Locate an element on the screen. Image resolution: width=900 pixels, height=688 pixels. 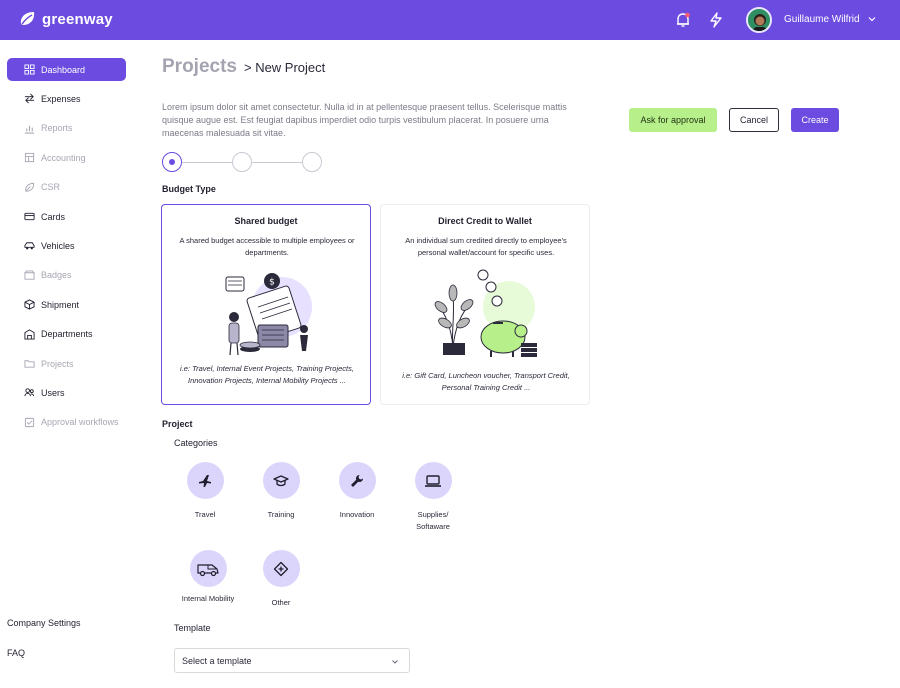
lightning-icon is located at coordinates (716, 20).